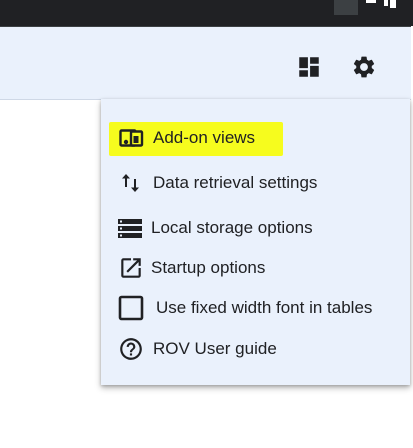 This screenshot has width=413, height=448. Describe the element at coordinates (130, 228) in the screenshot. I see `storage-list-icon` at that location.